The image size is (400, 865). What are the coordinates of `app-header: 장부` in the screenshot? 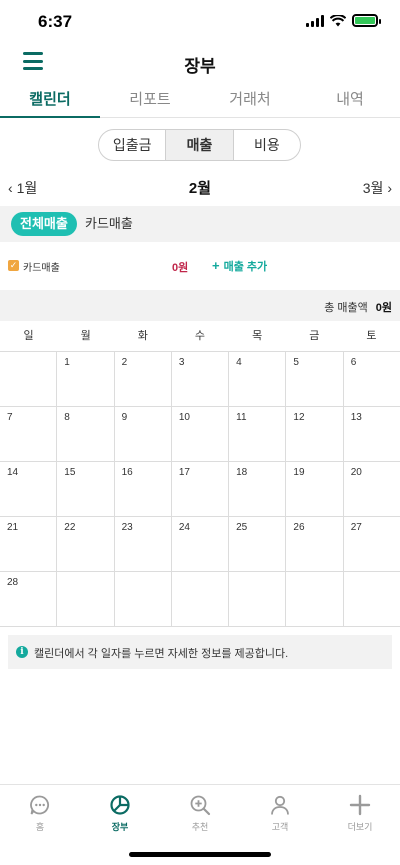 It's located at (200, 62).